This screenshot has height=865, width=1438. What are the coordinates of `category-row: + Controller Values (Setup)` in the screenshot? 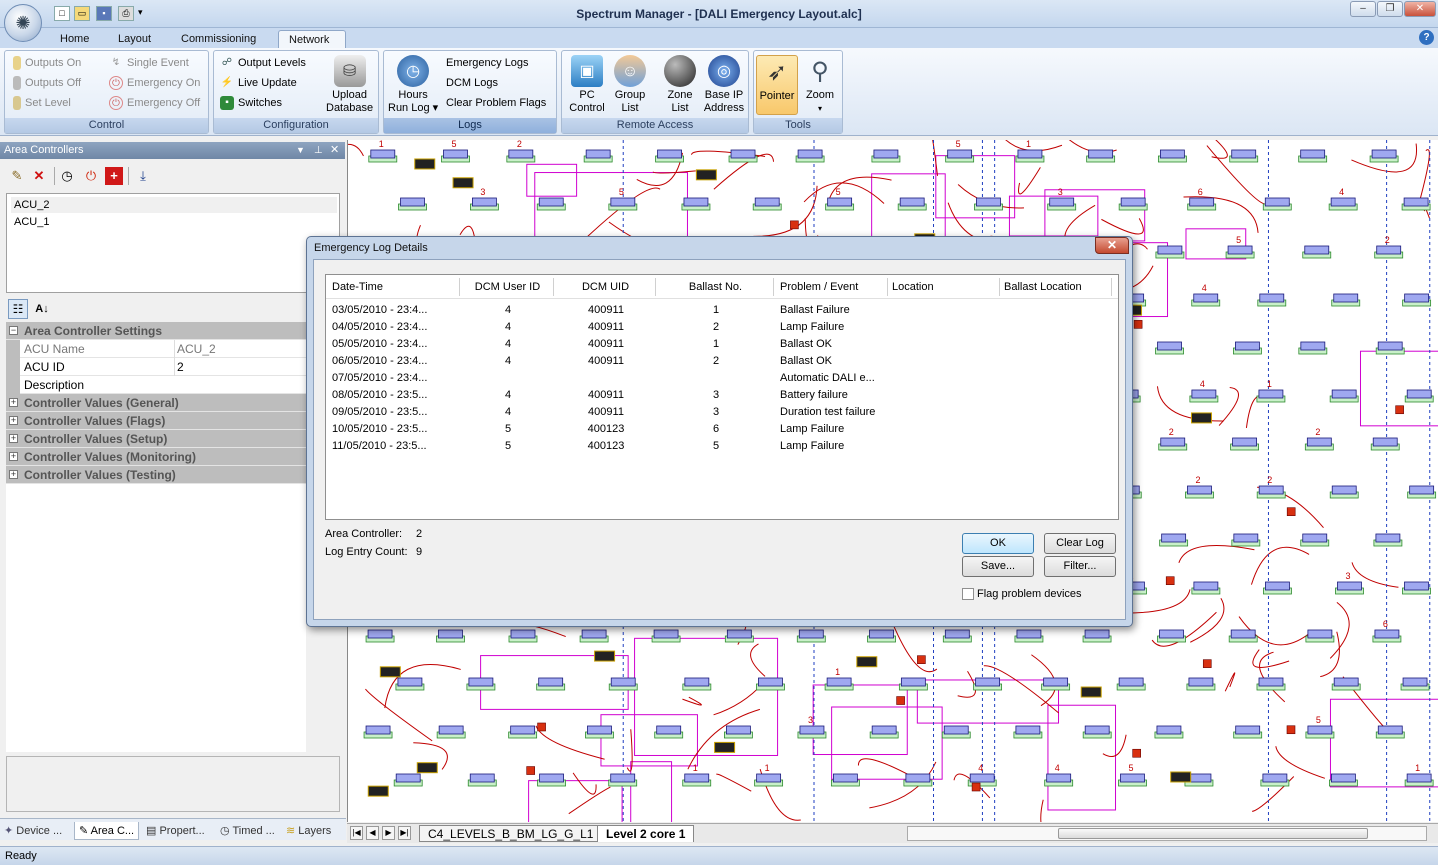 It's located at (156, 439).